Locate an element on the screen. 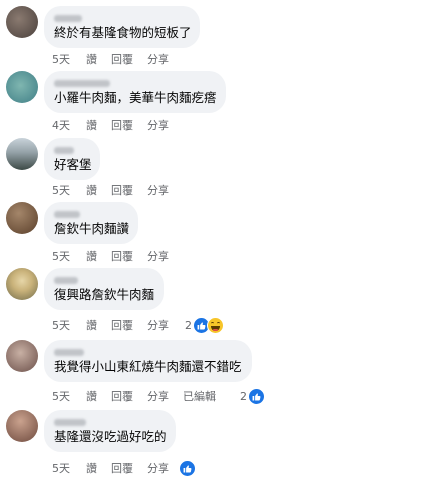 The height and width of the screenshot is (483, 426). comment-text: 好客堡 is located at coordinates (73, 164).